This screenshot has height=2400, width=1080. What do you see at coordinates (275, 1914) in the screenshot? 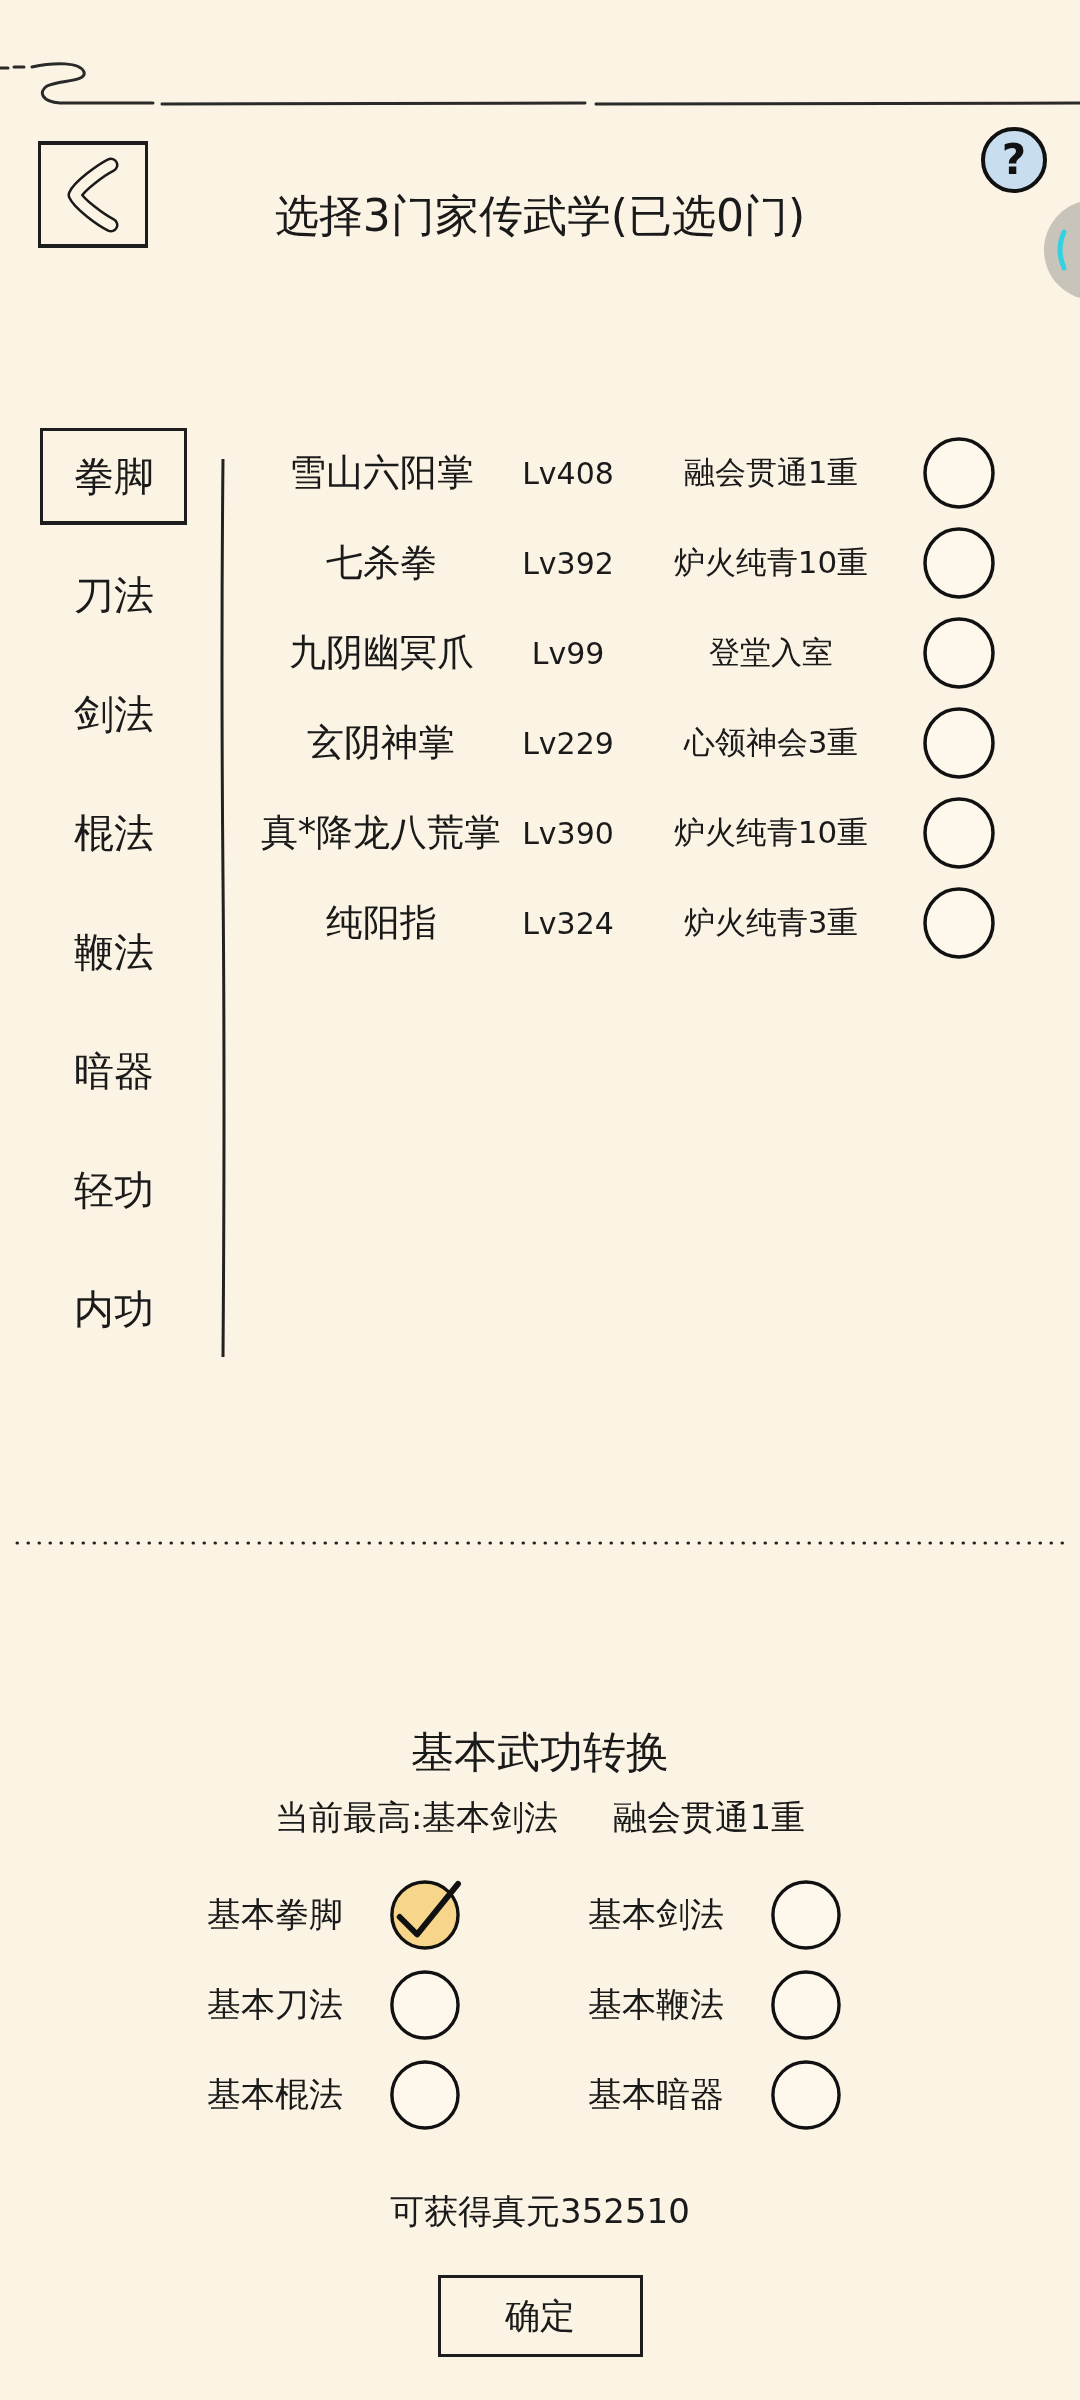
I see `option-label: 基本拳脚` at bounding box center [275, 1914].